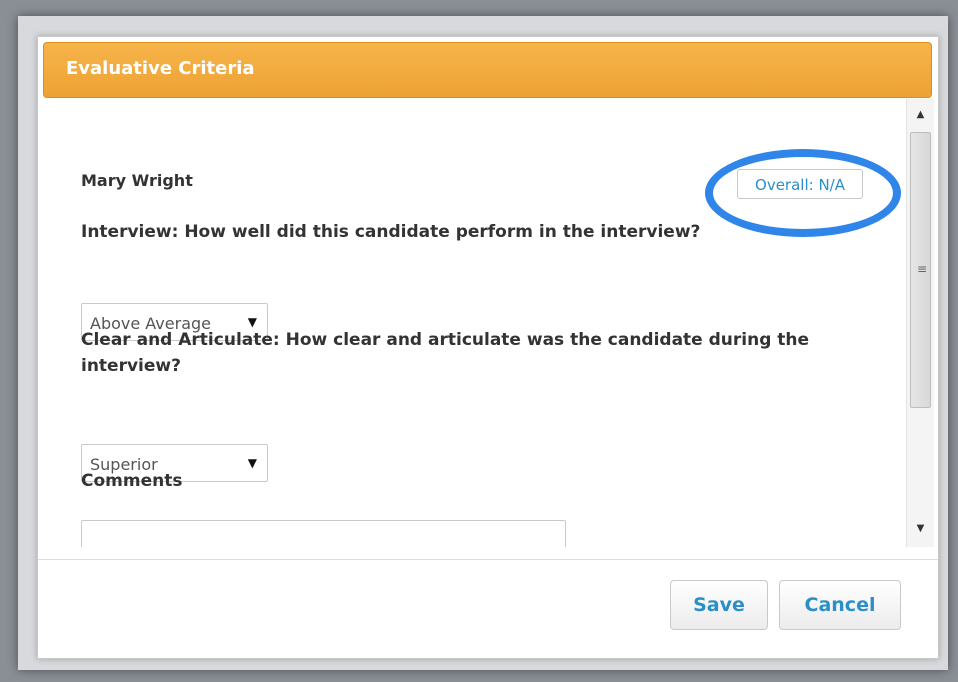  What do you see at coordinates (488, 609) in the screenshot?
I see `dialog-footer: Save Cancel` at bounding box center [488, 609].